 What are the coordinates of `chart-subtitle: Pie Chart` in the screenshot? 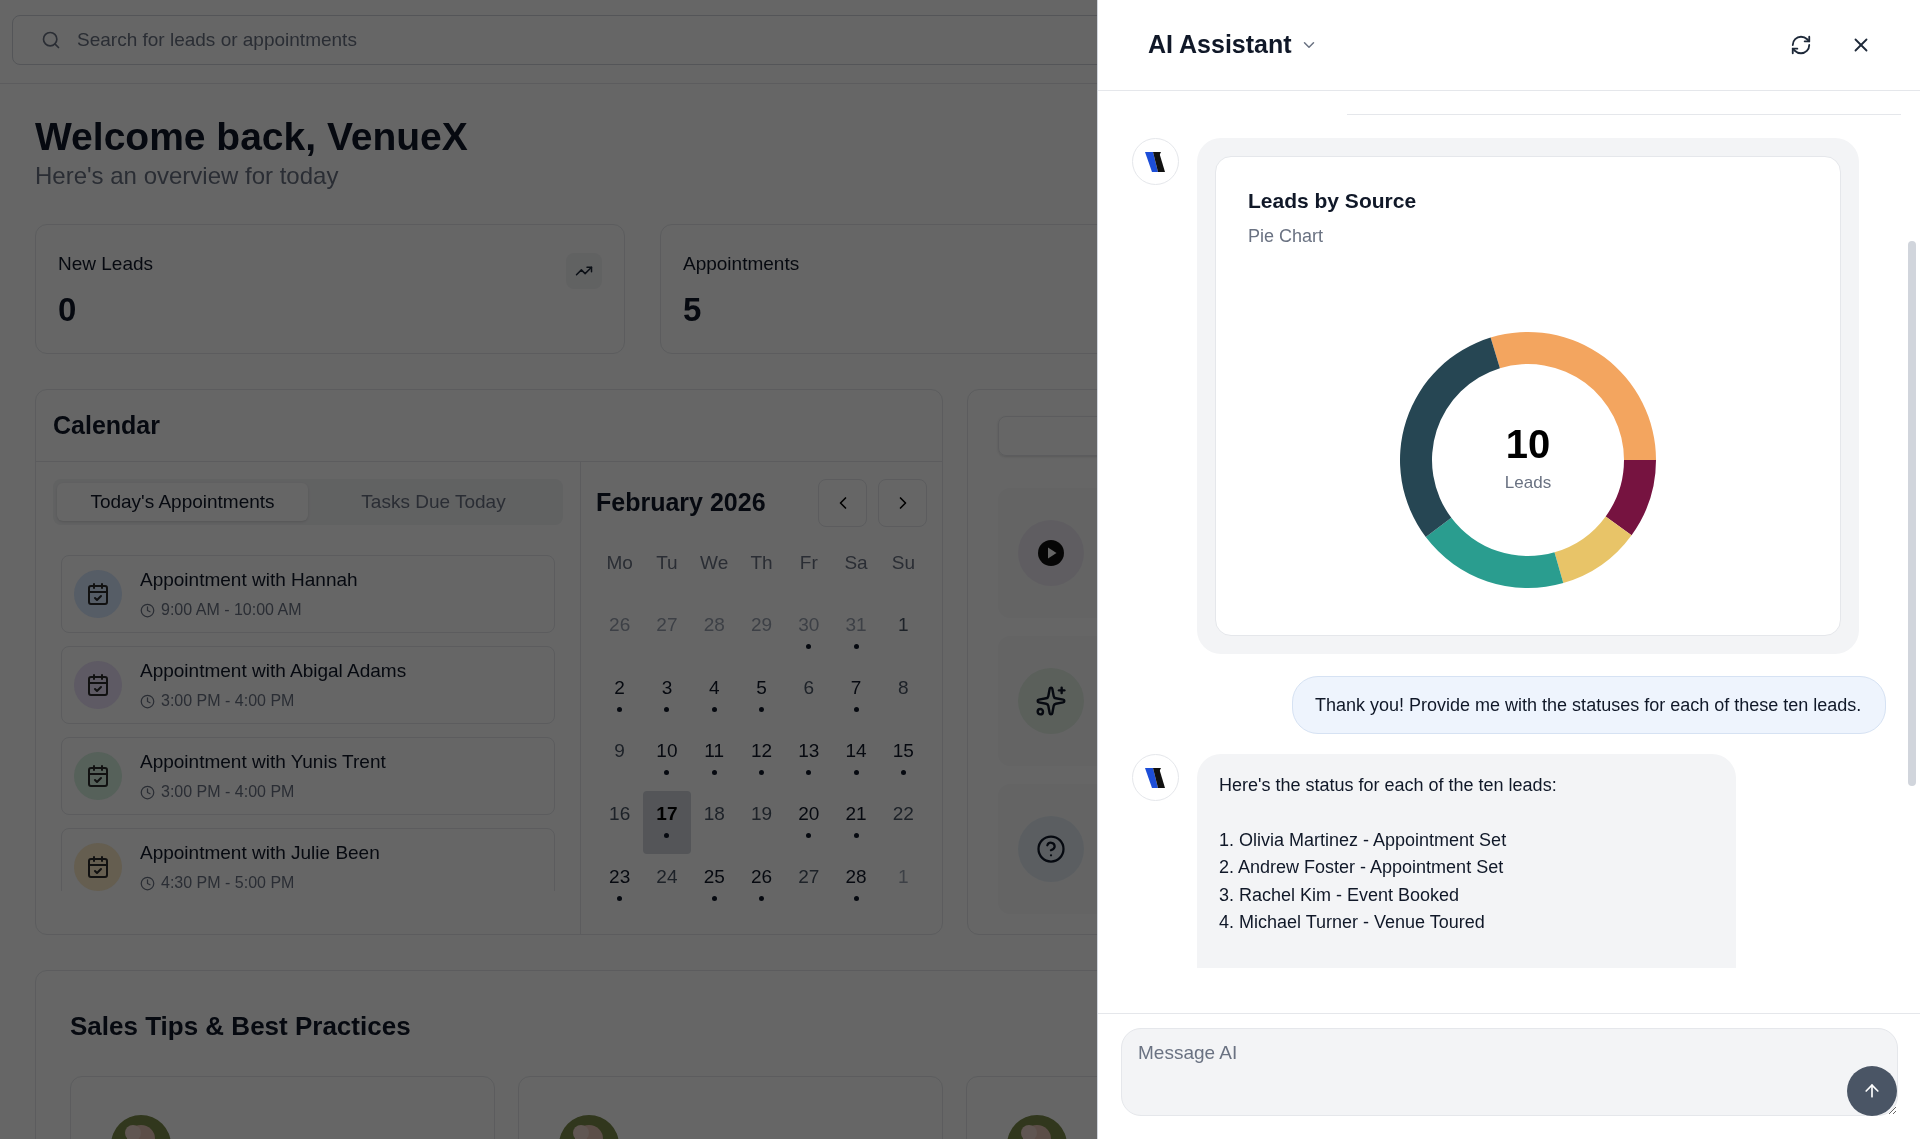 It's located at (1286, 236).